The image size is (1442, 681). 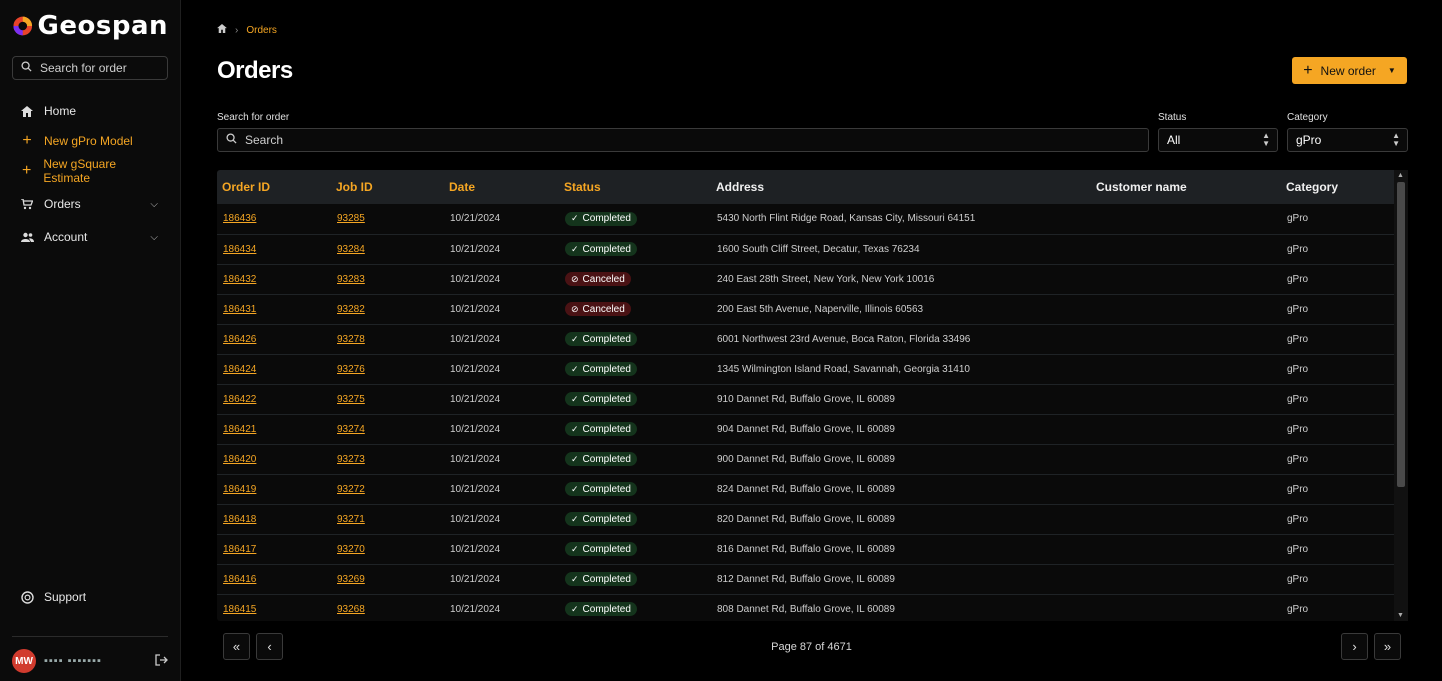 What do you see at coordinates (635, 607) in the screenshot?
I see `status-cell: ✓ Completed` at bounding box center [635, 607].